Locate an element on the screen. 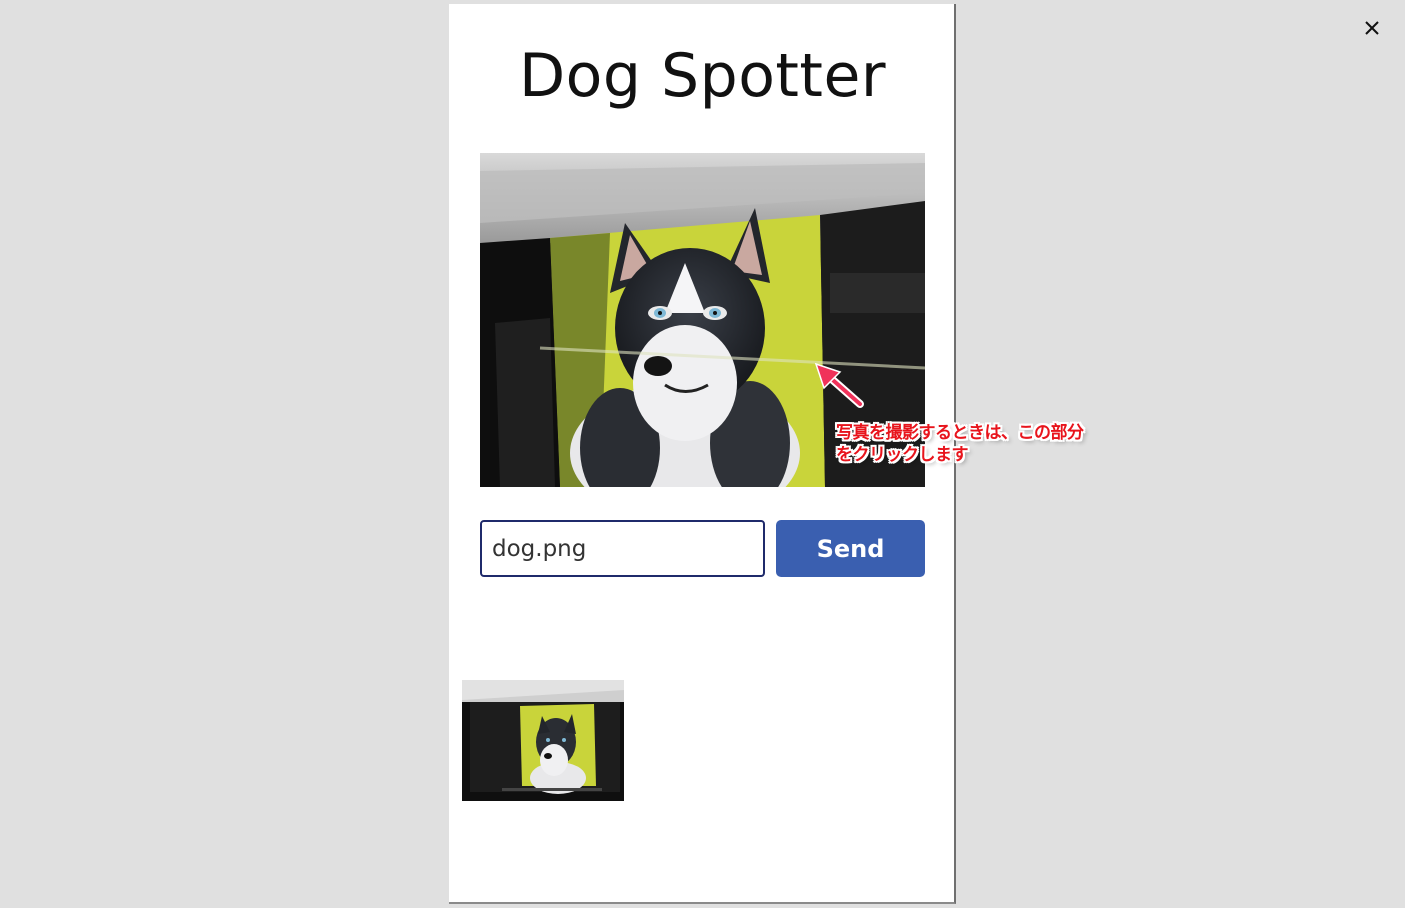 This screenshot has height=908, width=1405. filename-input is located at coordinates (622, 548).